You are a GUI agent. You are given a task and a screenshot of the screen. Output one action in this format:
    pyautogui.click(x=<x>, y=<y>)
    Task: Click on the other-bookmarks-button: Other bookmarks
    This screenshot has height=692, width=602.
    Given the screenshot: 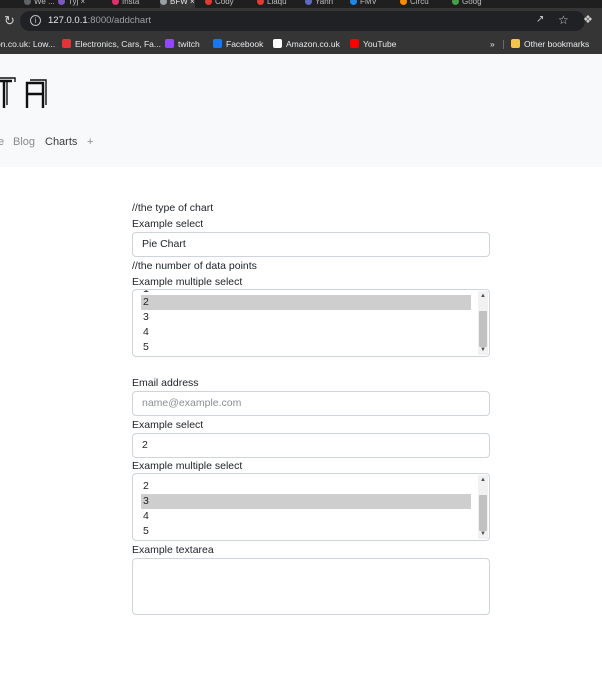 What is the action you would take?
    pyautogui.click(x=550, y=44)
    